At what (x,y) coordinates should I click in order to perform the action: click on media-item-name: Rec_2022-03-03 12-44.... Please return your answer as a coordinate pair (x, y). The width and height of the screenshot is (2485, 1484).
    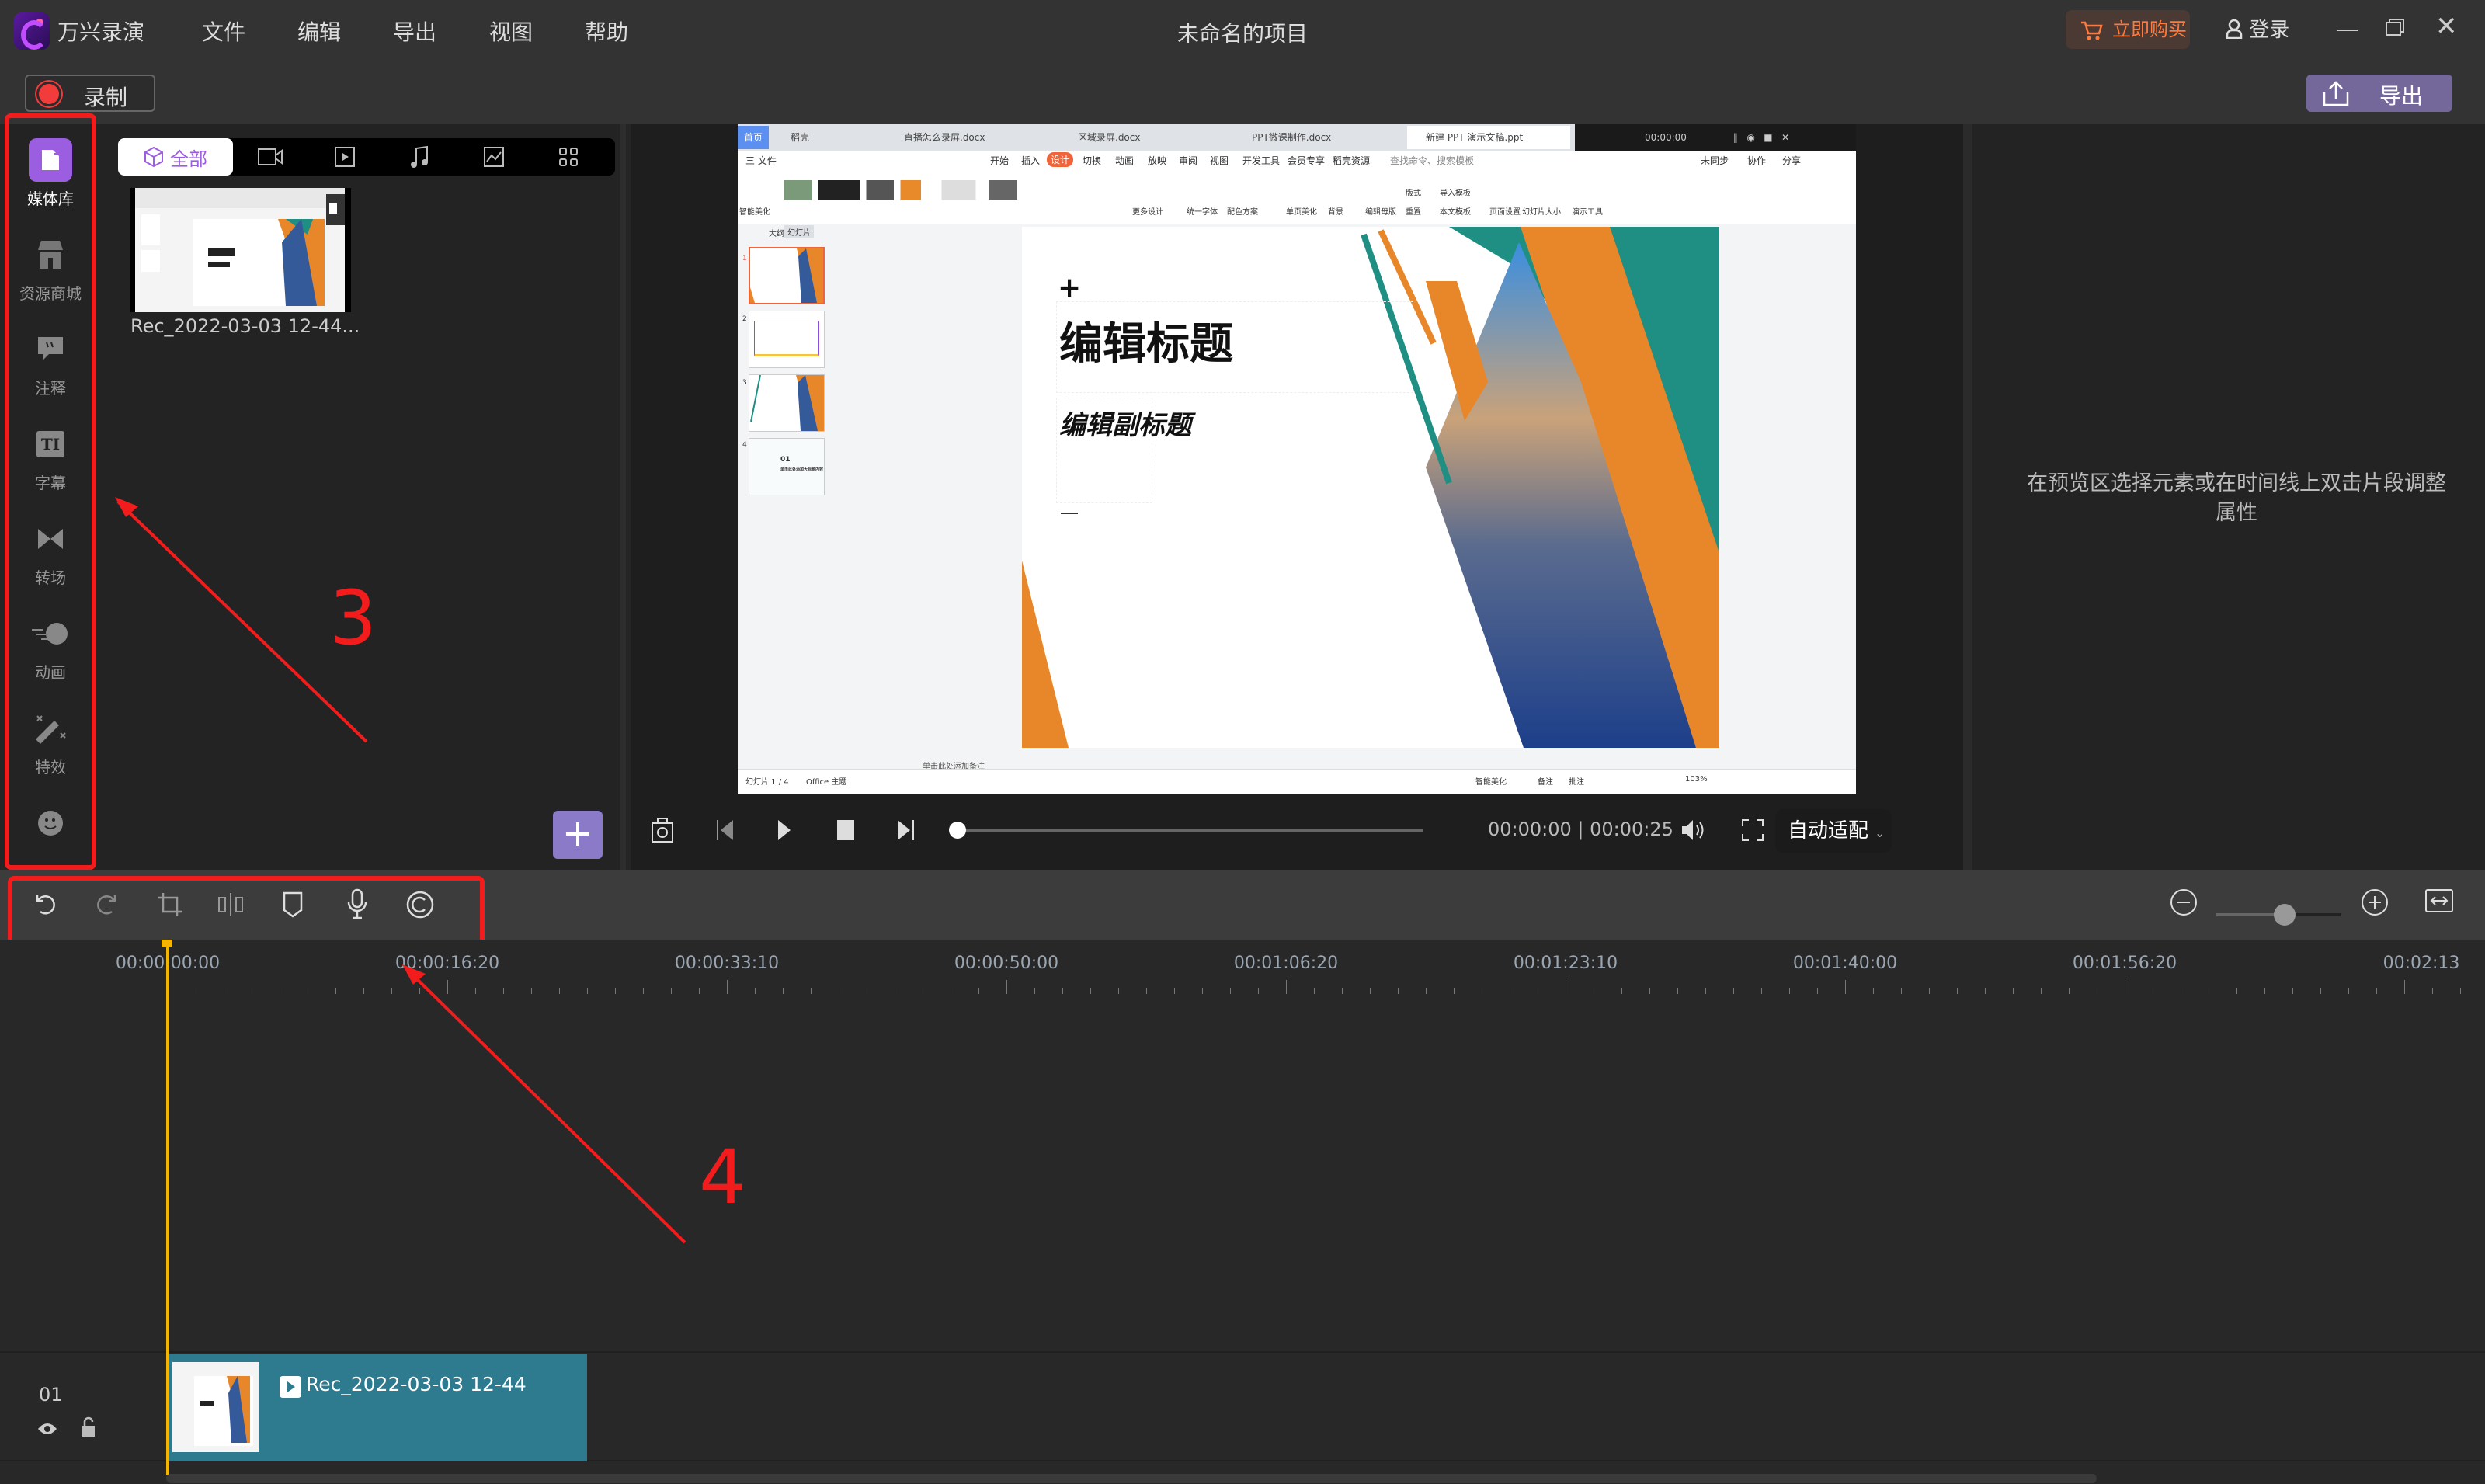
    Looking at the image, I should click on (245, 326).